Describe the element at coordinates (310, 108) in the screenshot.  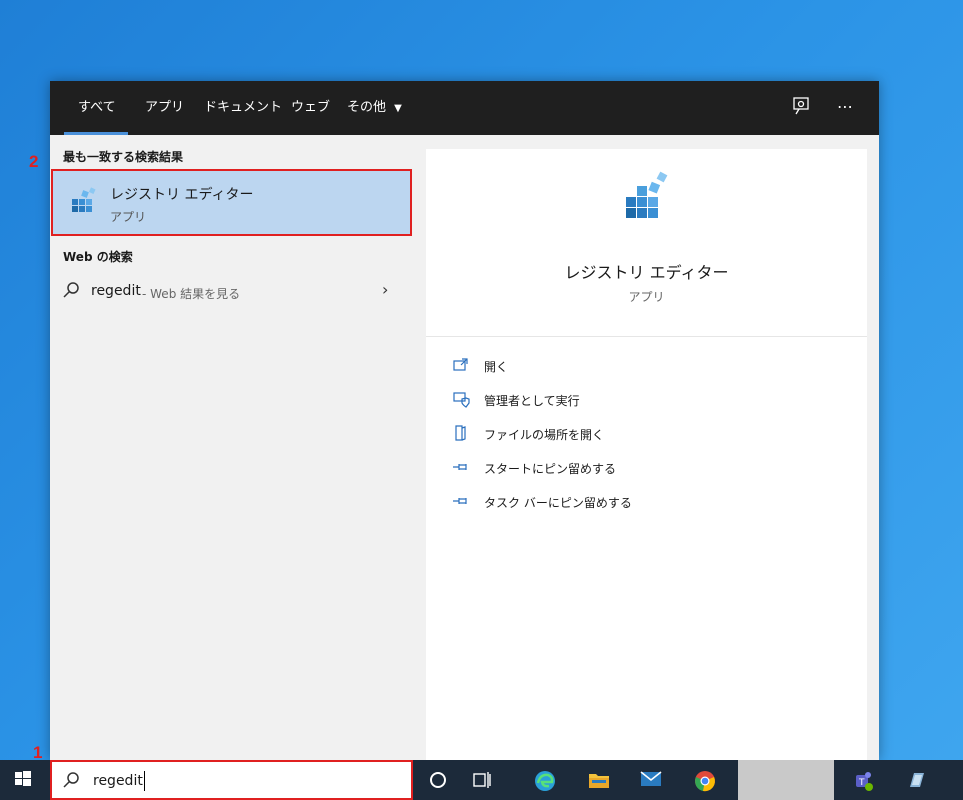
I see `tab-web: ウェブ` at that location.